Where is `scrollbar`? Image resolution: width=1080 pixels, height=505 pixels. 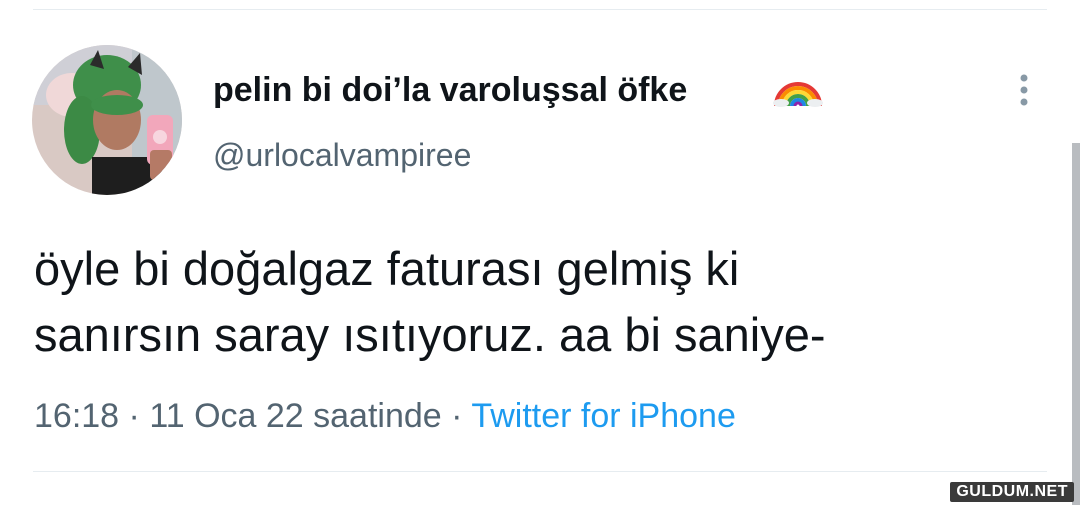 scrollbar is located at coordinates (1076, 324).